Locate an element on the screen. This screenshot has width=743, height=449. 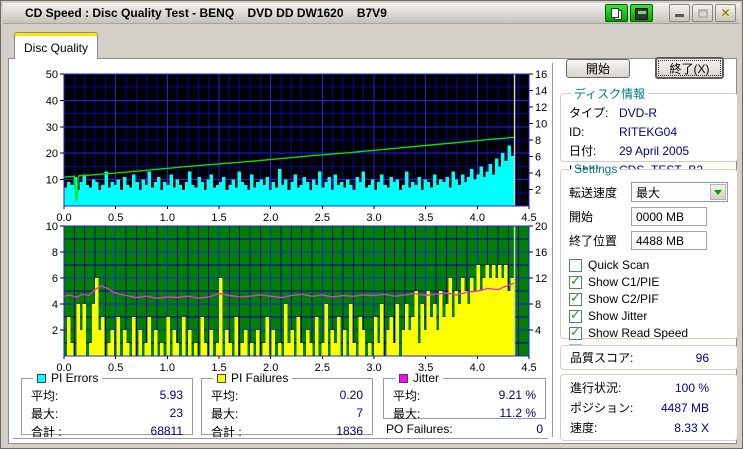
minimize-button is located at coordinates (679, 13).